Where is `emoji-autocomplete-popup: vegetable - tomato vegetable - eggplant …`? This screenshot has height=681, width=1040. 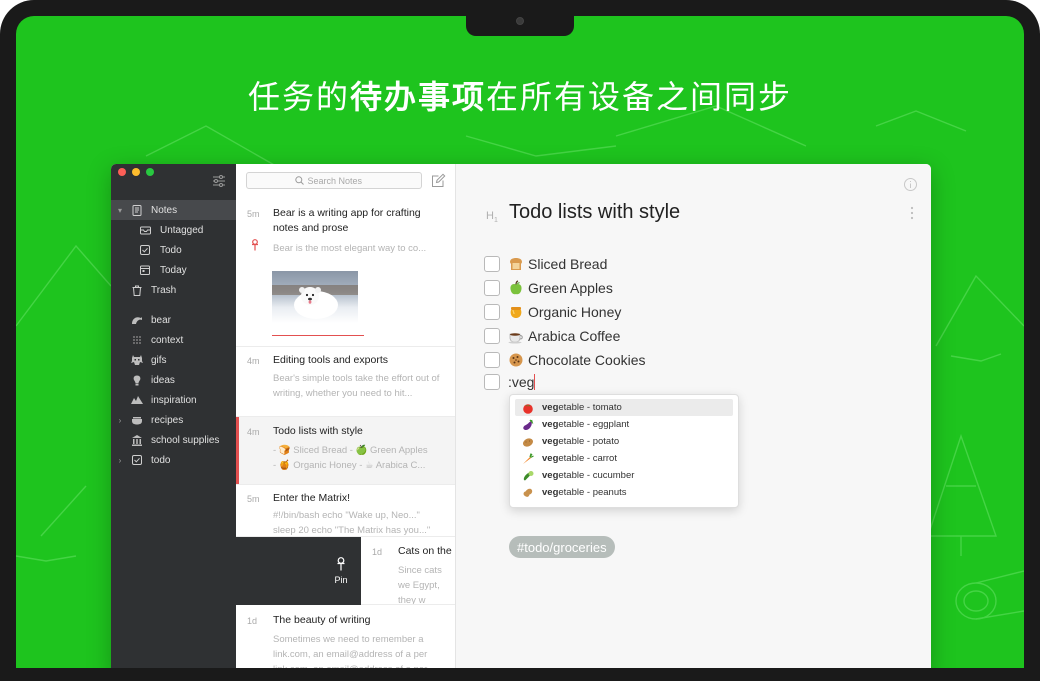 emoji-autocomplete-popup: vegetable - tomato vegetable - eggplant … is located at coordinates (624, 451).